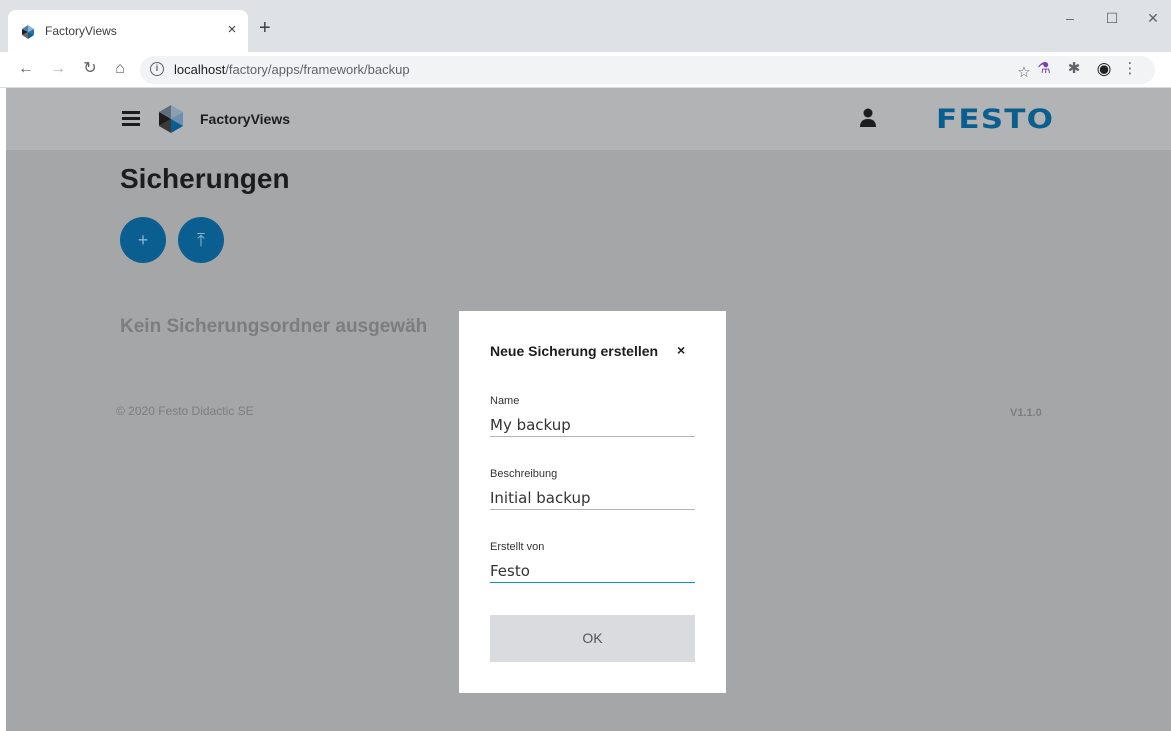 The image size is (1171, 731). What do you see at coordinates (120, 69) in the screenshot?
I see `home-icon: ⌂` at bounding box center [120, 69].